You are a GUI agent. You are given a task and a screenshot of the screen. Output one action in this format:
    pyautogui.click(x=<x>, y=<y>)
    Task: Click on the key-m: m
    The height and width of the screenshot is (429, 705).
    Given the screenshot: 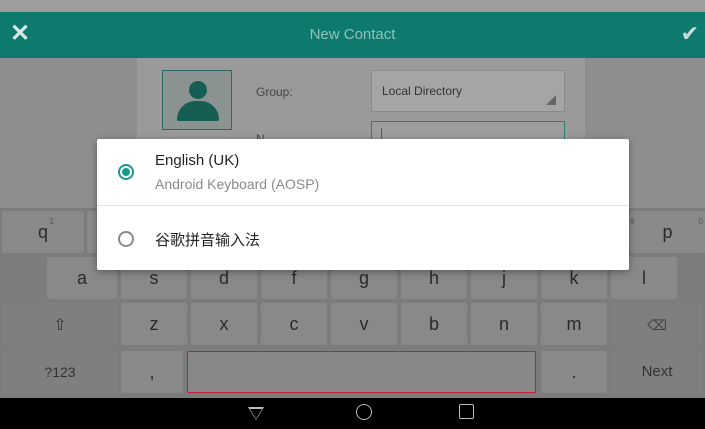 What is the action you would take?
    pyautogui.click(x=574, y=324)
    